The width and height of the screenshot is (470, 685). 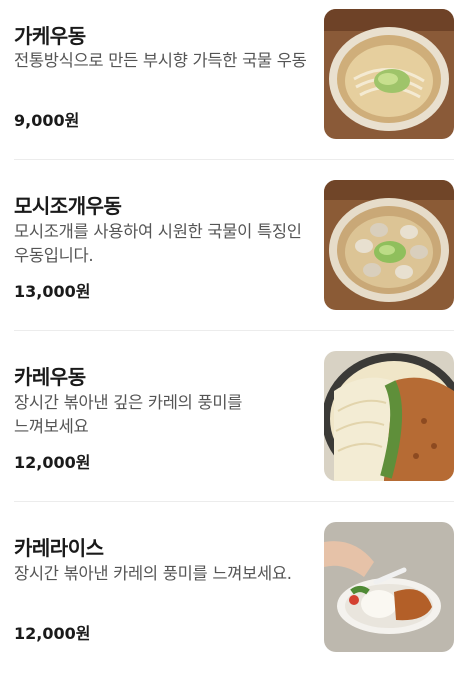 I want to click on curry-udon-image, so click(x=389, y=416).